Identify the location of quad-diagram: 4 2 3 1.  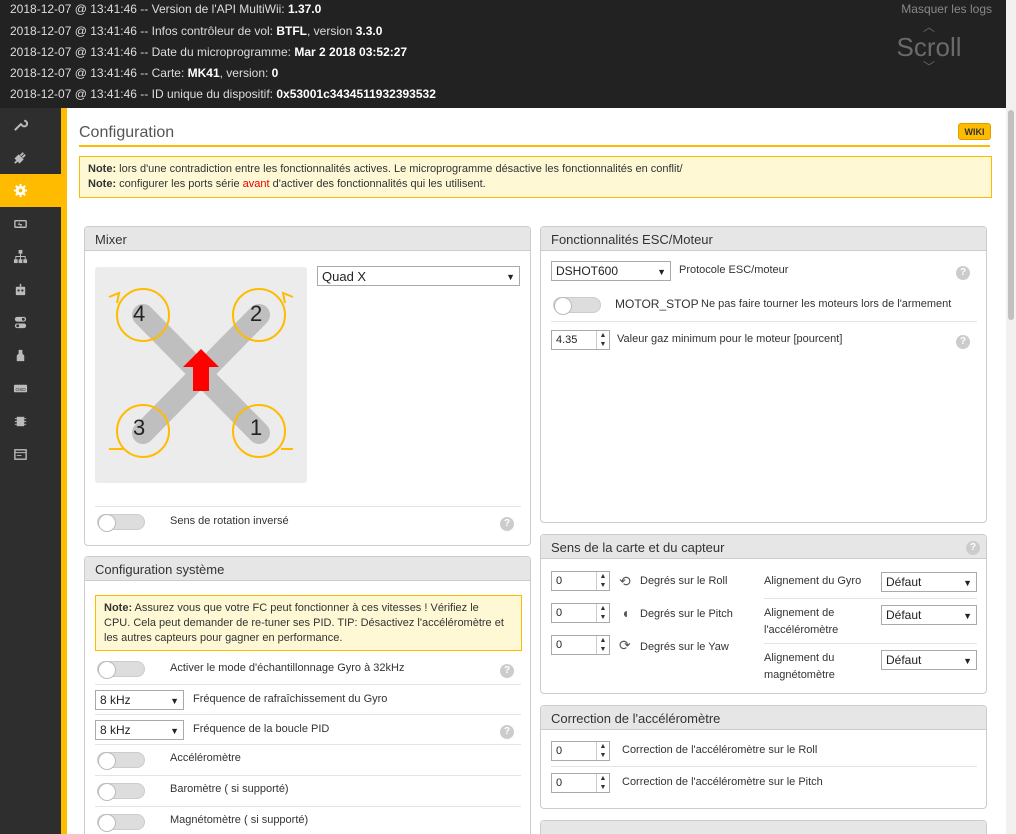
(201, 375).